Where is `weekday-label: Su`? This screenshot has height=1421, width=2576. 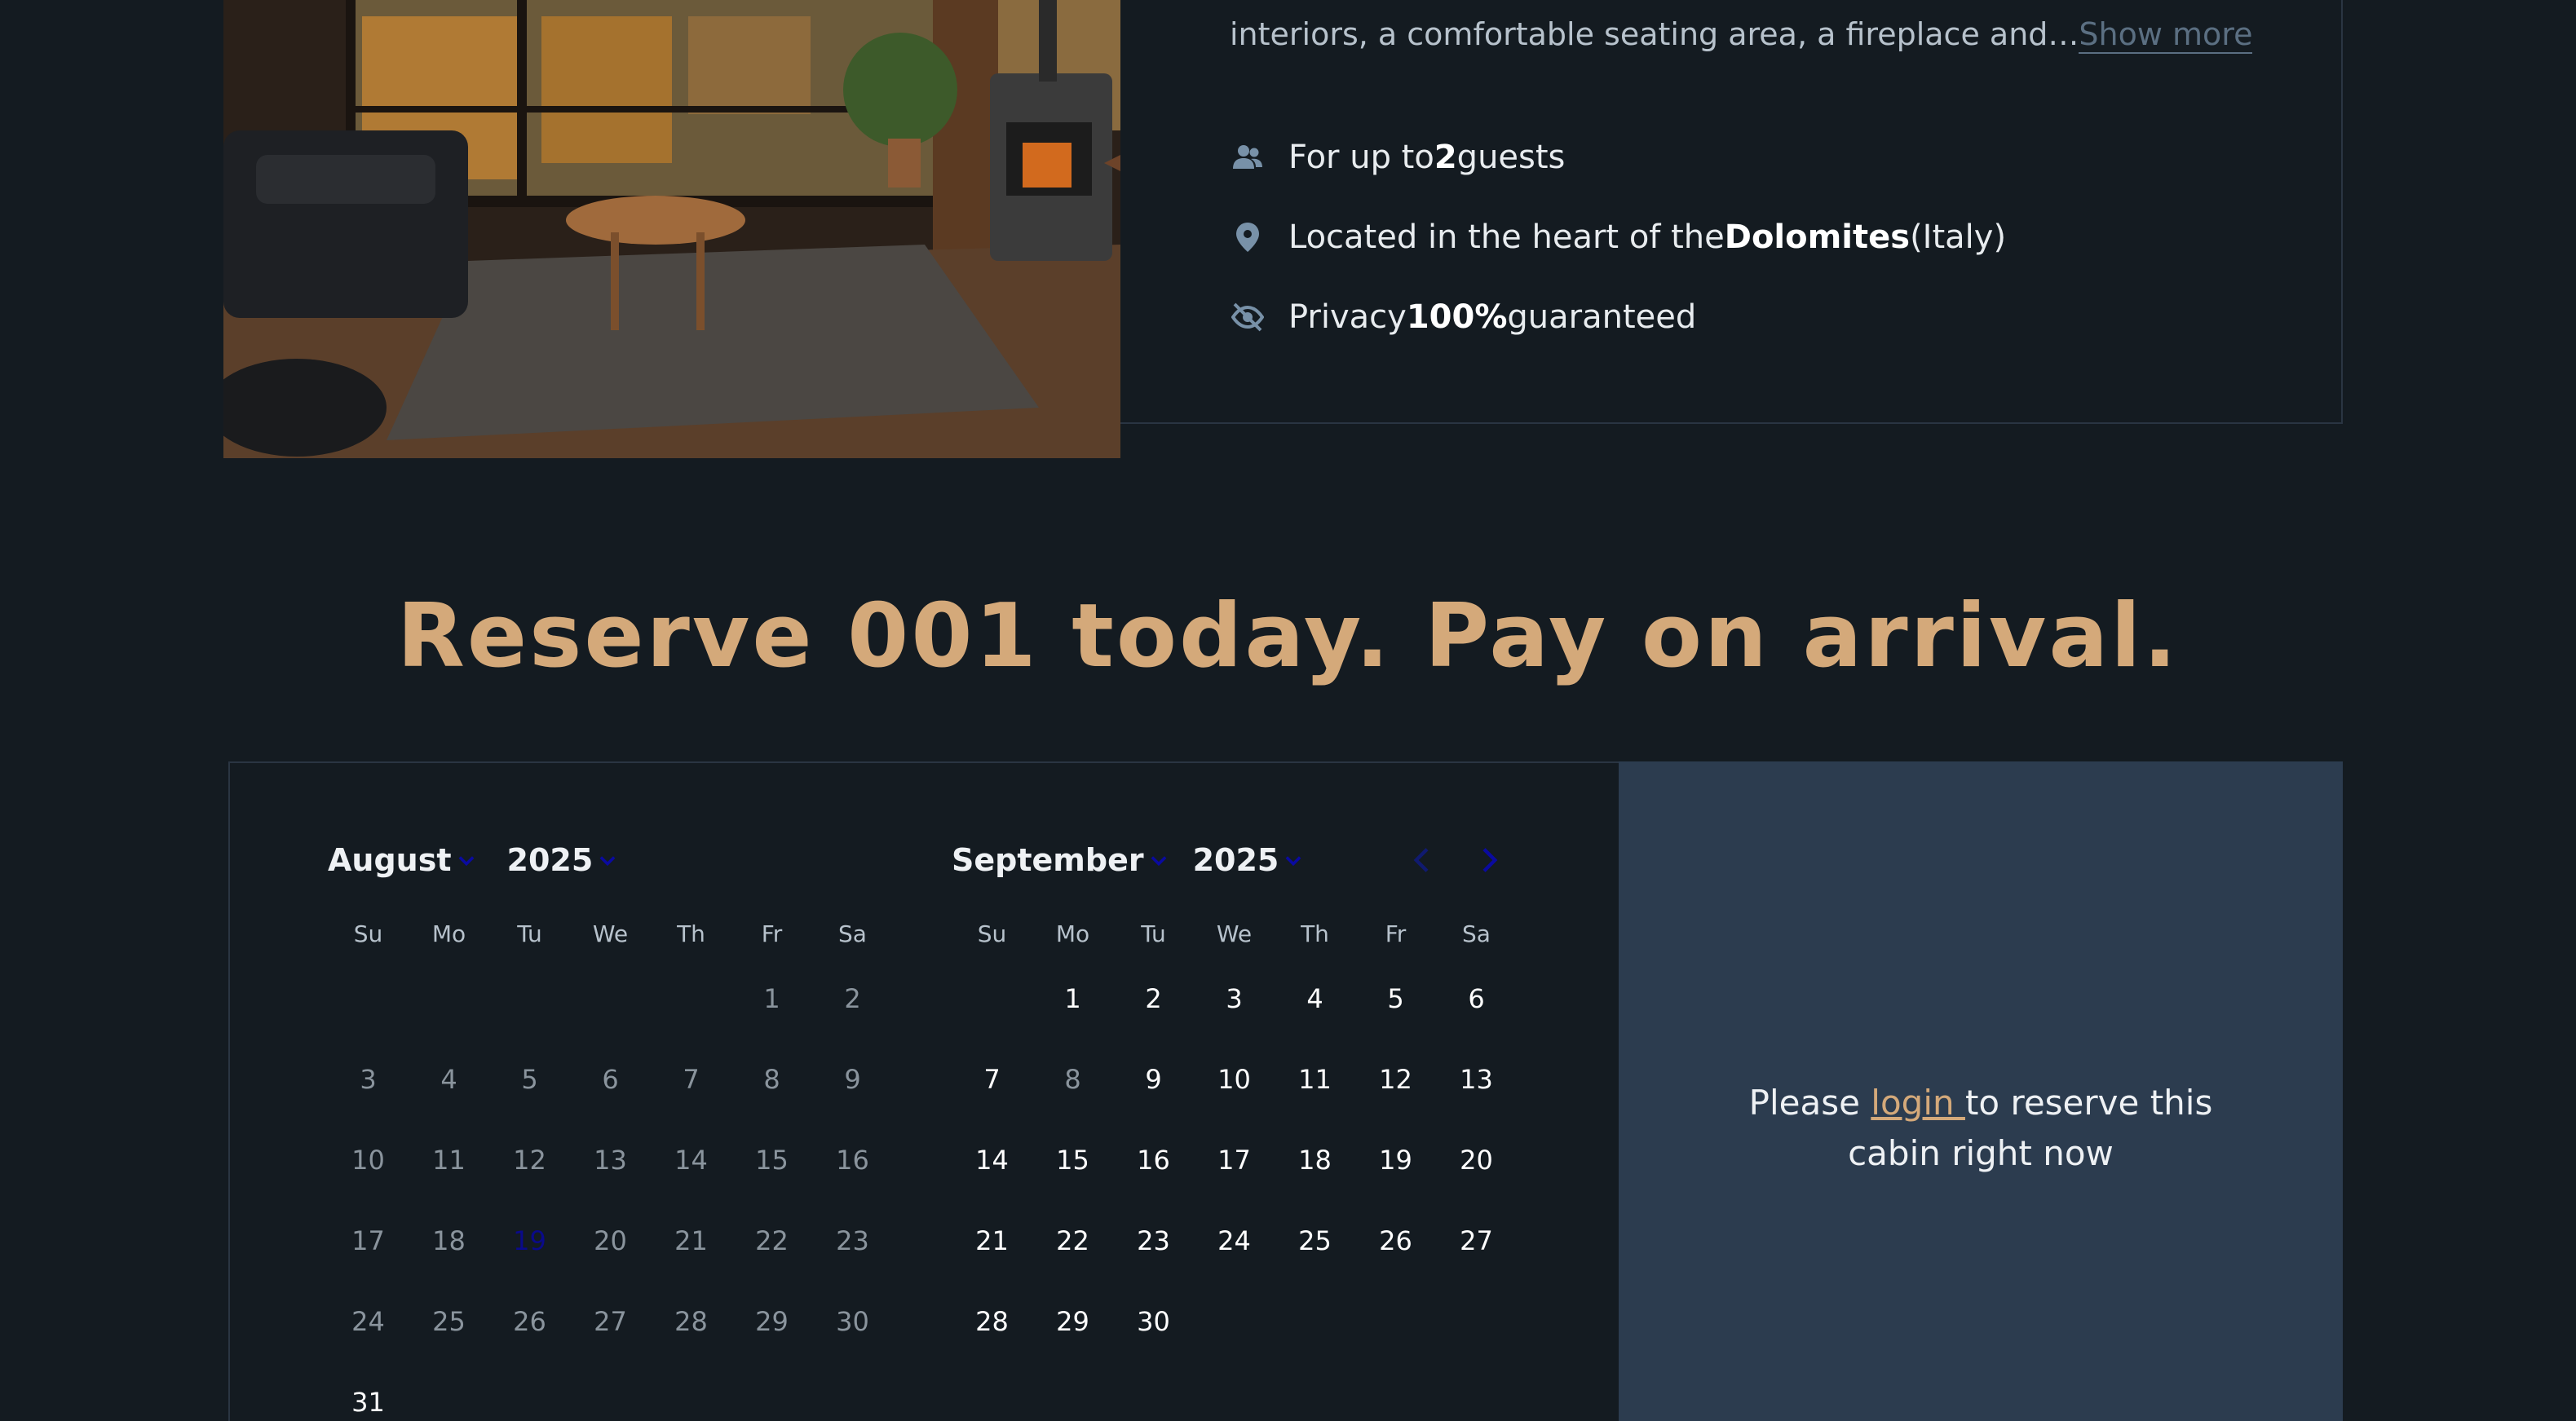 weekday-label: Su is located at coordinates (992, 933).